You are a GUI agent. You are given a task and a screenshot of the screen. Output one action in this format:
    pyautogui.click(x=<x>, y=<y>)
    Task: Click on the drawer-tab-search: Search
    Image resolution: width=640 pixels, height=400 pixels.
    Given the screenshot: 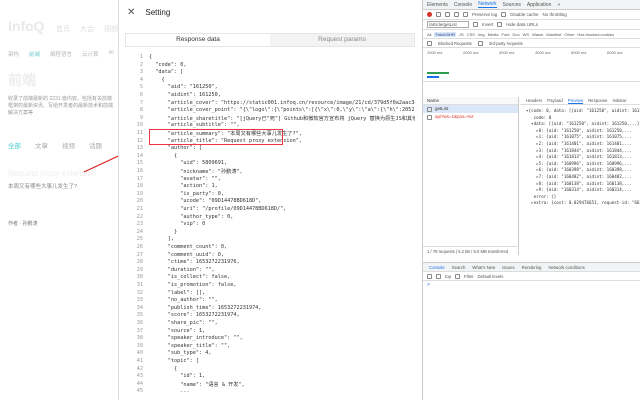 What is the action you would take?
    pyautogui.click(x=459, y=267)
    